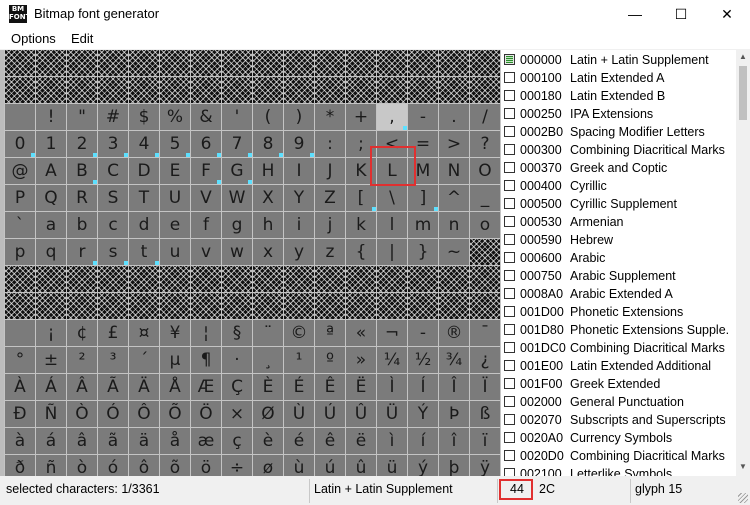  What do you see at coordinates (51, 252) in the screenshot?
I see `glyph-cell: q` at bounding box center [51, 252].